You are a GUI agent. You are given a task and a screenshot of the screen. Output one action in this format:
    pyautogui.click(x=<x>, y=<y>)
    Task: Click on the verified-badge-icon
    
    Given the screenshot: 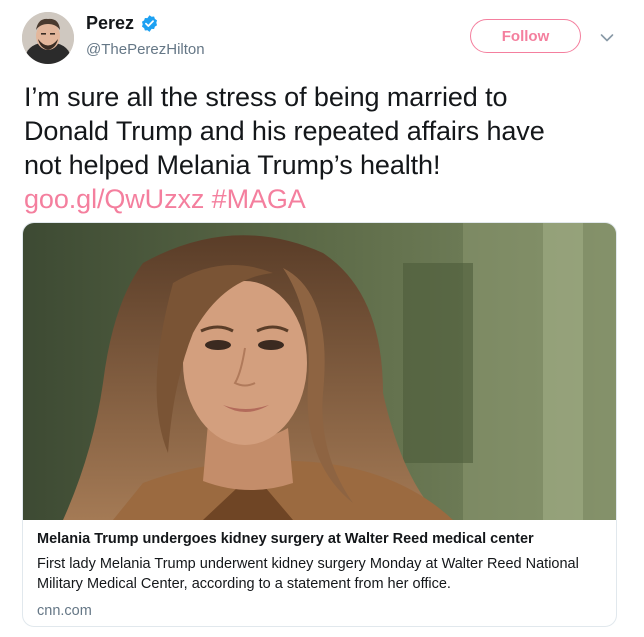 What is the action you would take?
    pyautogui.click(x=149, y=23)
    